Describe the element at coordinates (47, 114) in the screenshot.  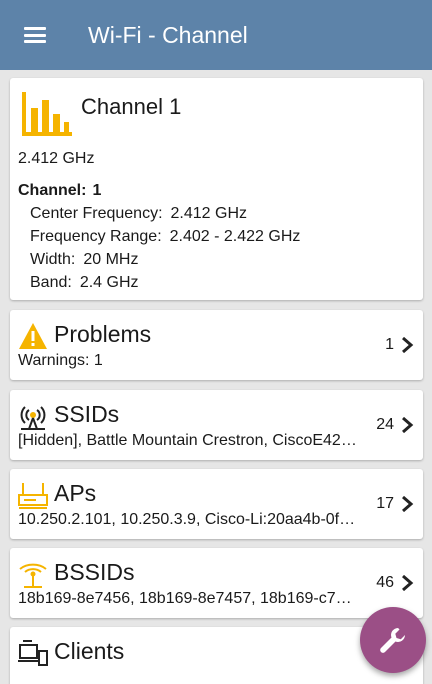
I see `bar-chart-icon` at that location.